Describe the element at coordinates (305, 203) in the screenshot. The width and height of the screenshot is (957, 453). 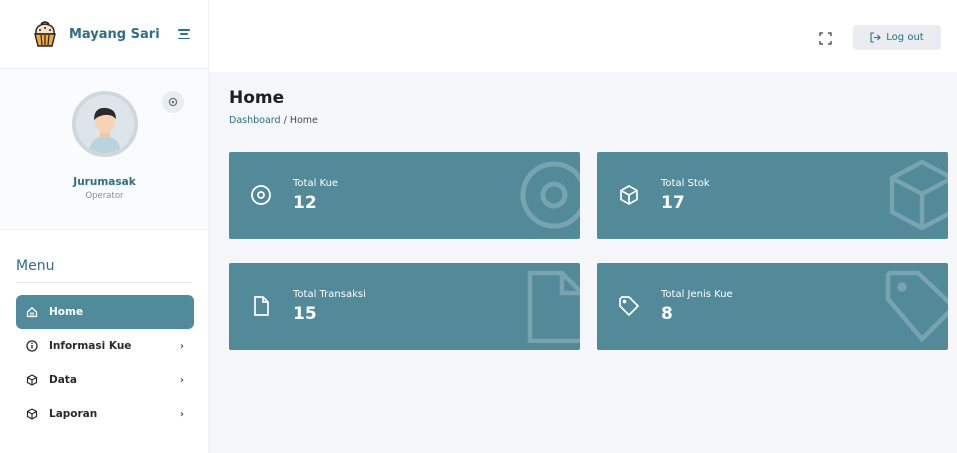
I see `stat-value: 12` at that location.